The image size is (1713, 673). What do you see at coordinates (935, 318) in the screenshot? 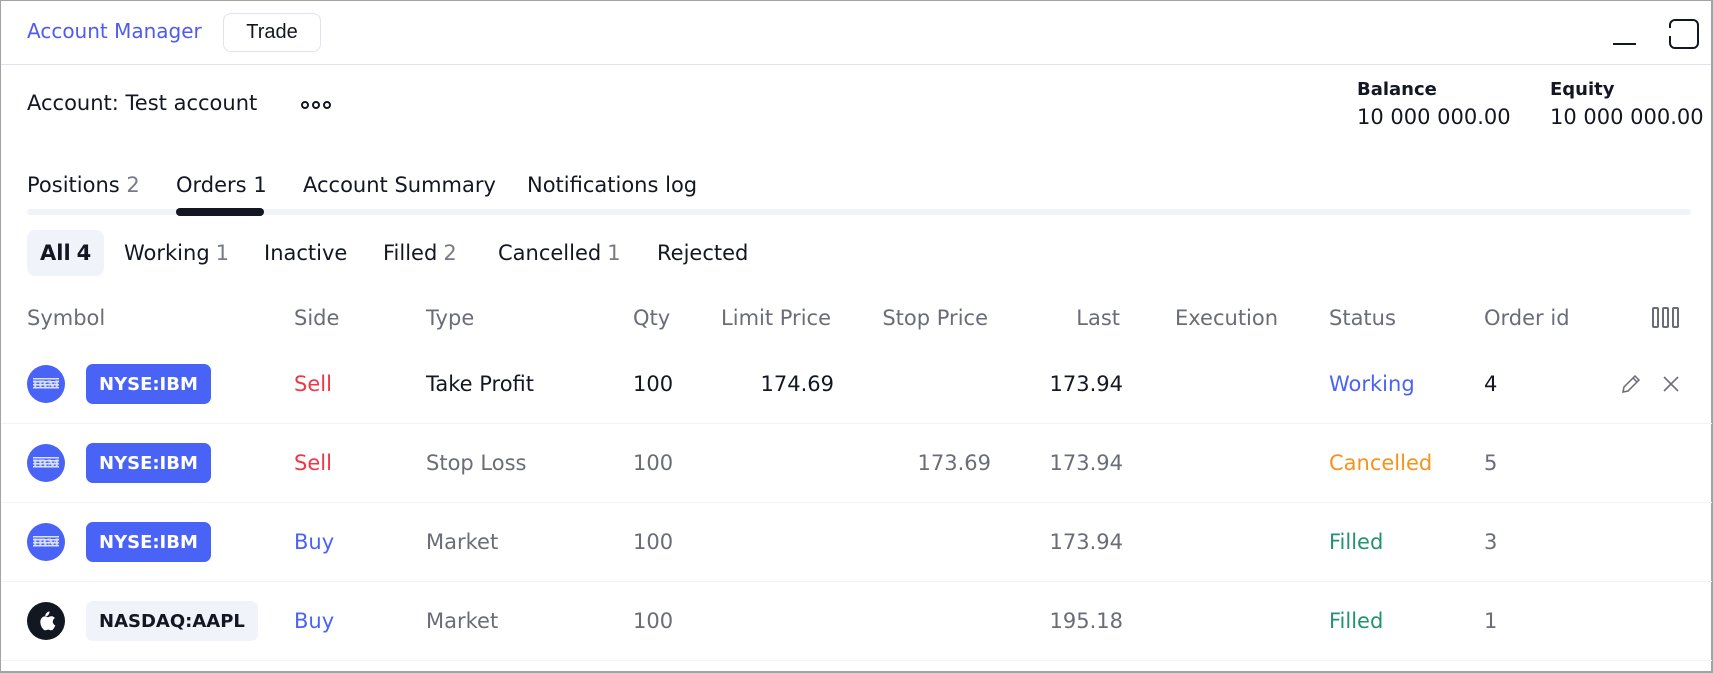
I see `column-header-stop-price: Stop Price` at bounding box center [935, 318].